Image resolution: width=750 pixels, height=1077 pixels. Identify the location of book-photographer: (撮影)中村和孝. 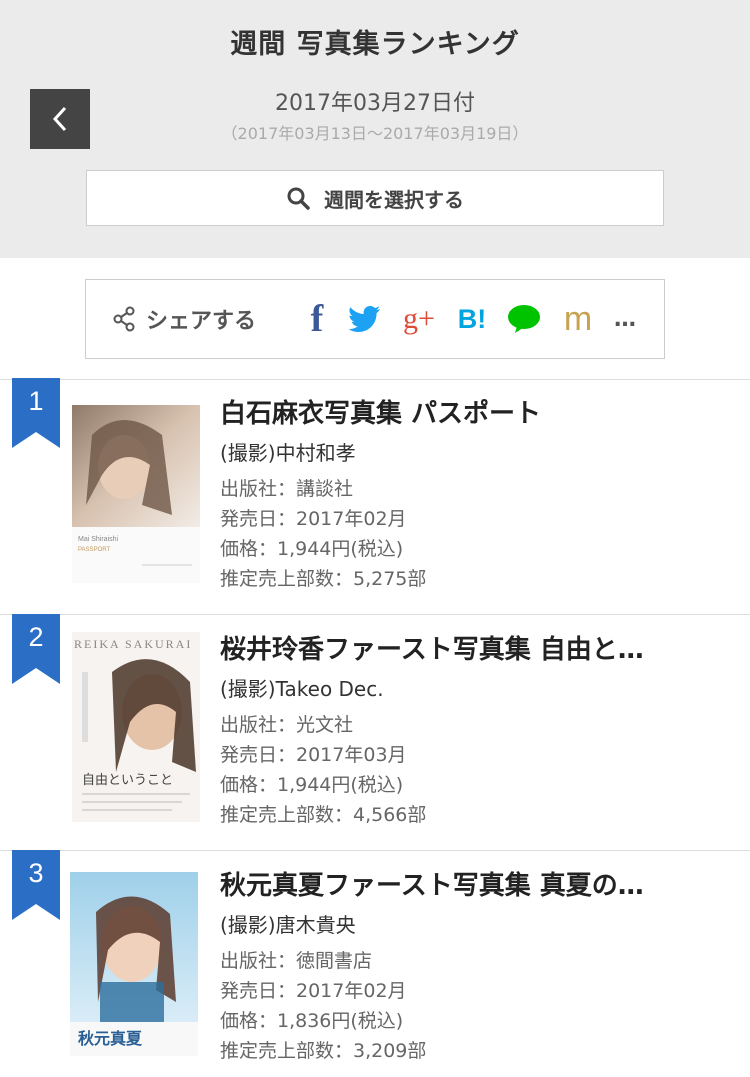
(288, 453).